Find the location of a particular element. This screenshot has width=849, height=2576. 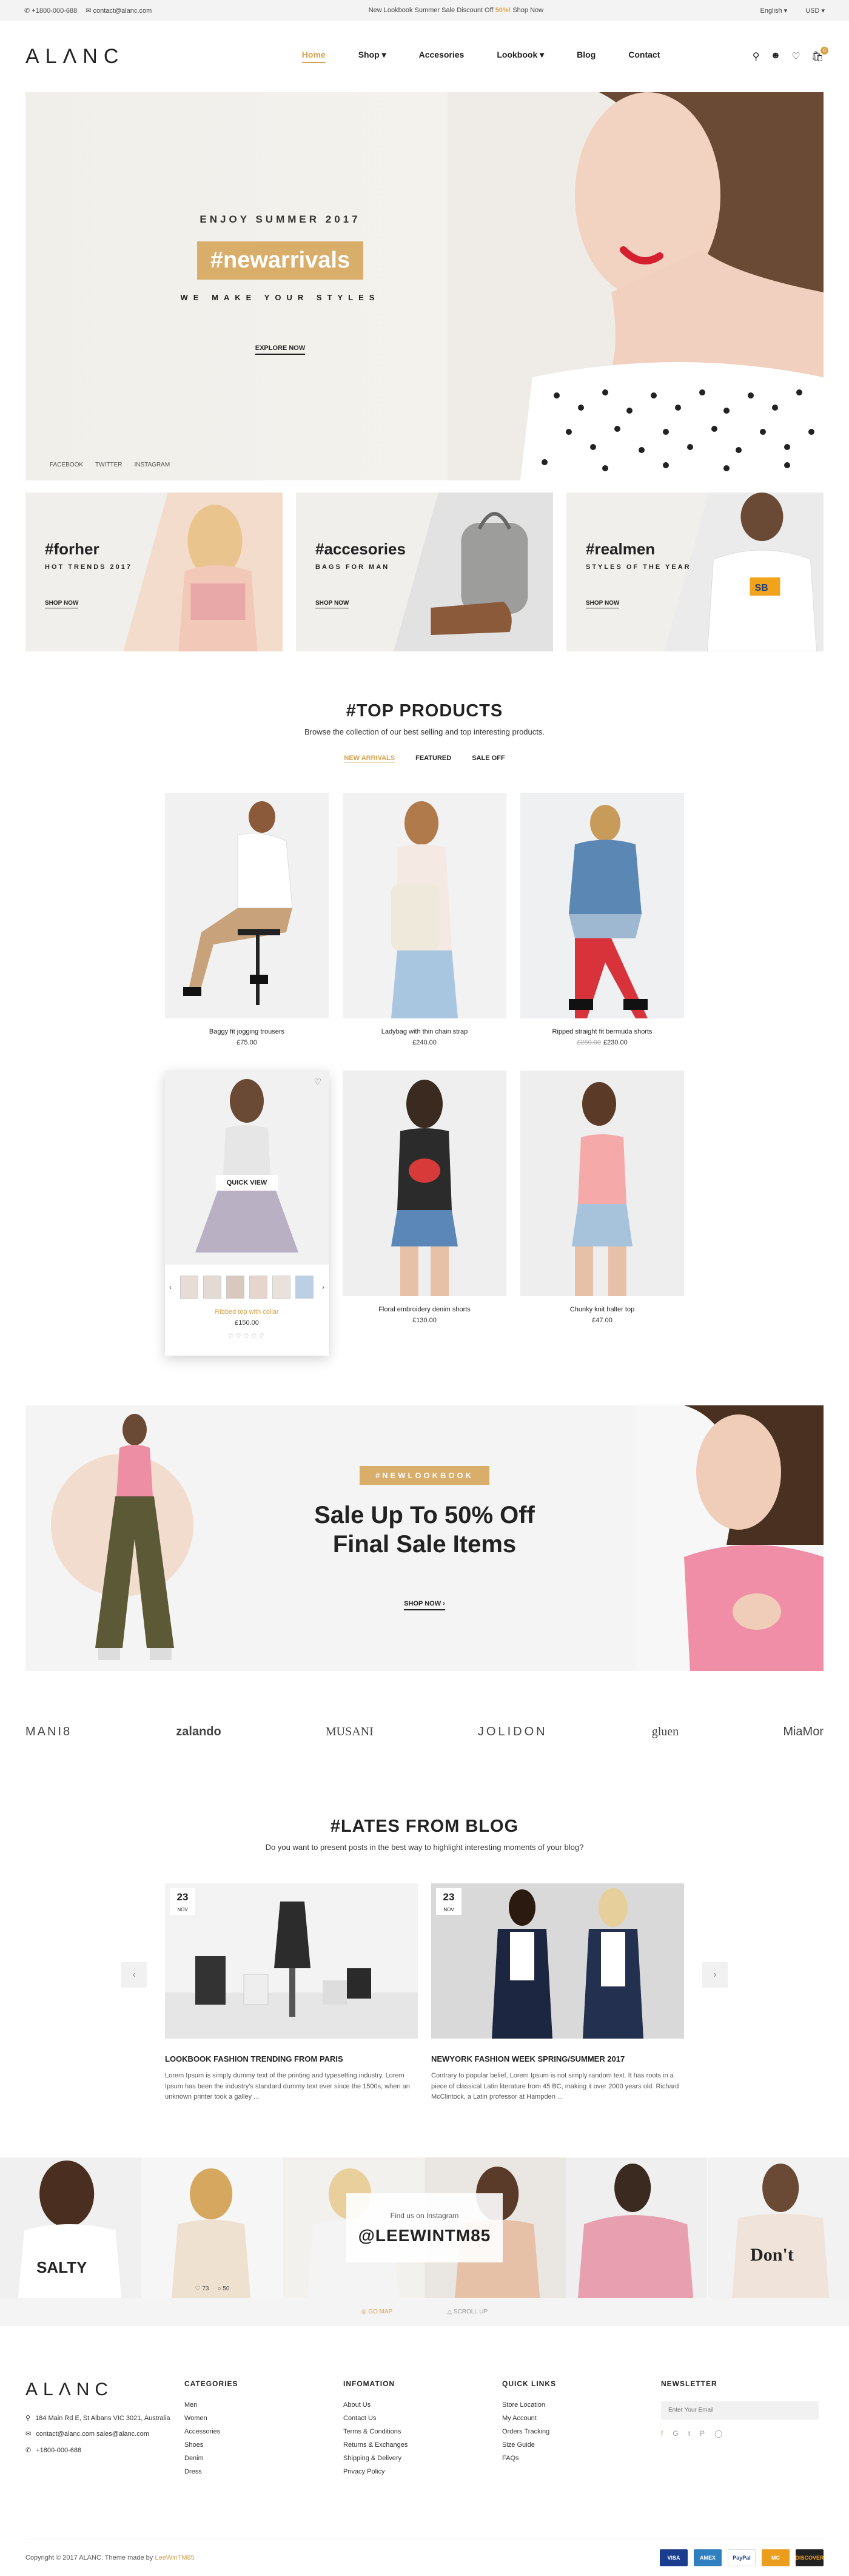

nav-shop: Shop ▾ is located at coordinates (372, 56).